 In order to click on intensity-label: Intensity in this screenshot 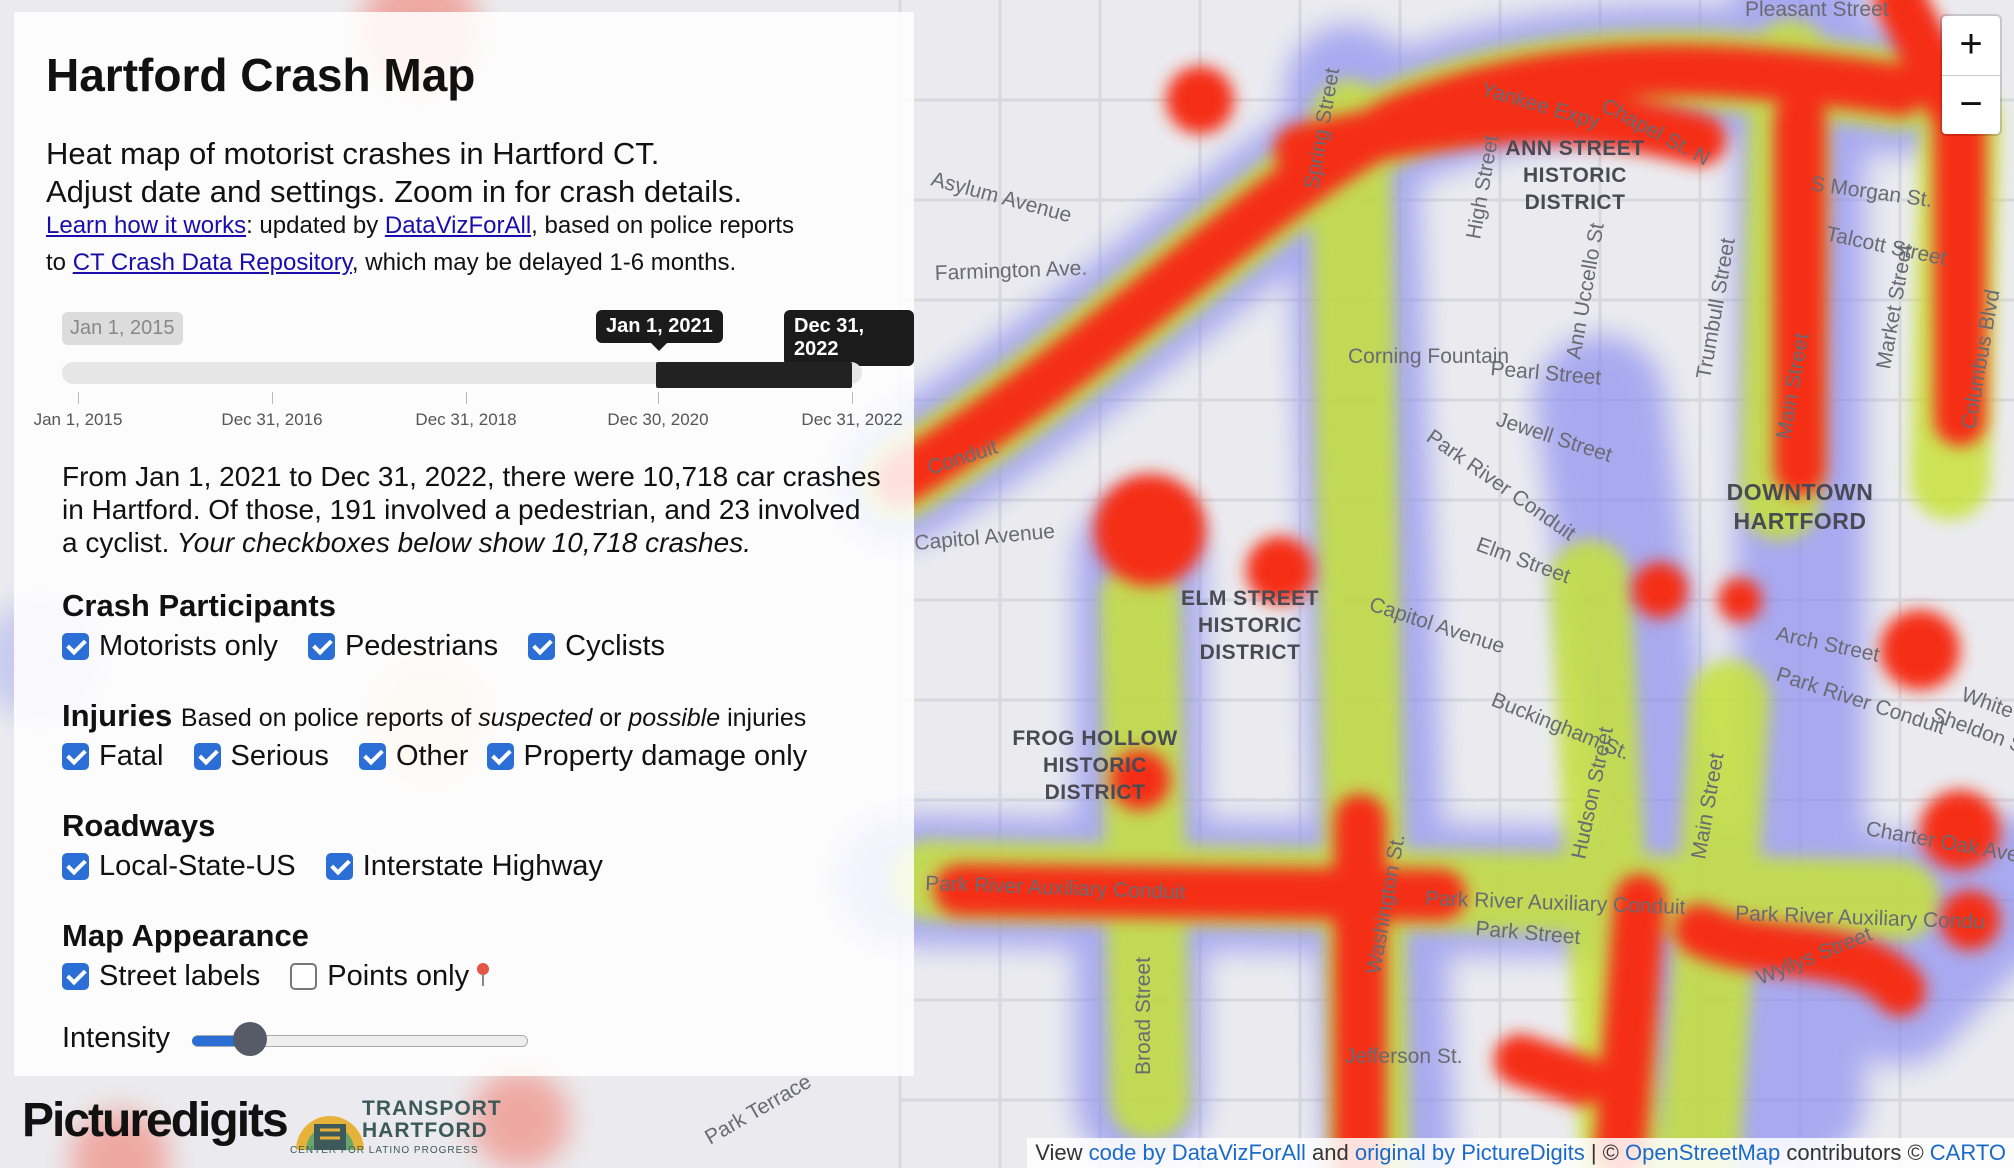, I will do `click(116, 1038)`.